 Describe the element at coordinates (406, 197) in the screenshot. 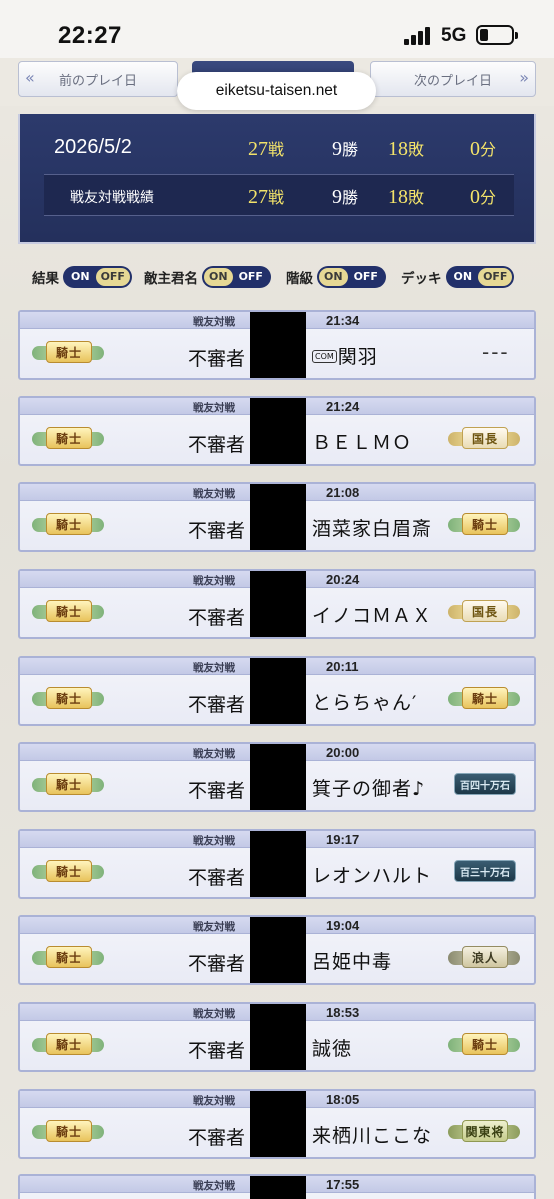

I see `friend-losses: 18敗` at that location.